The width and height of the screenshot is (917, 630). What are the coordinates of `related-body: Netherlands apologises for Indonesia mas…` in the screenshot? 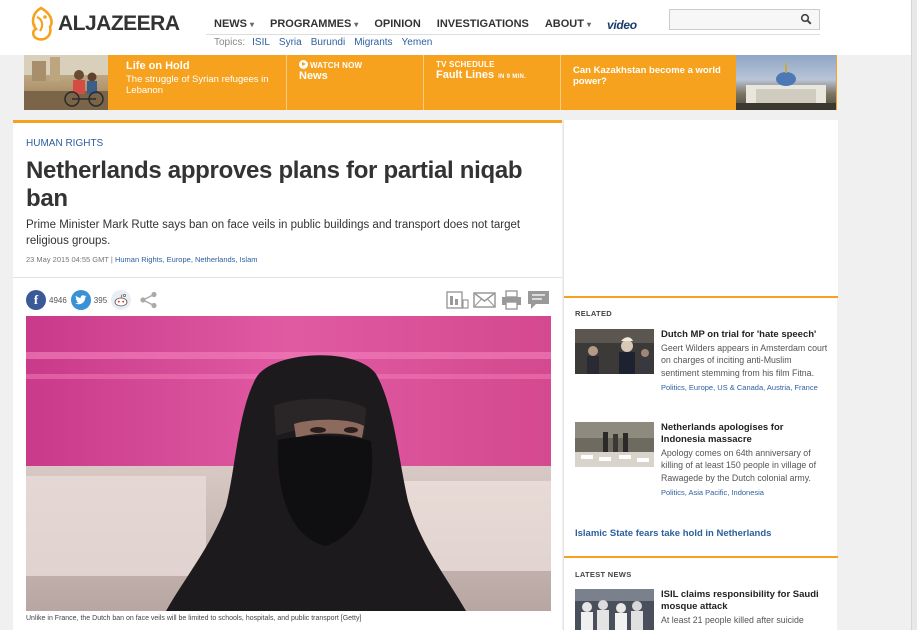 It's located at (745, 459).